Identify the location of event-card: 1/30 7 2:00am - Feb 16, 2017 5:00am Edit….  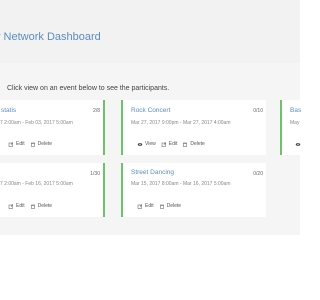
(52, 190).